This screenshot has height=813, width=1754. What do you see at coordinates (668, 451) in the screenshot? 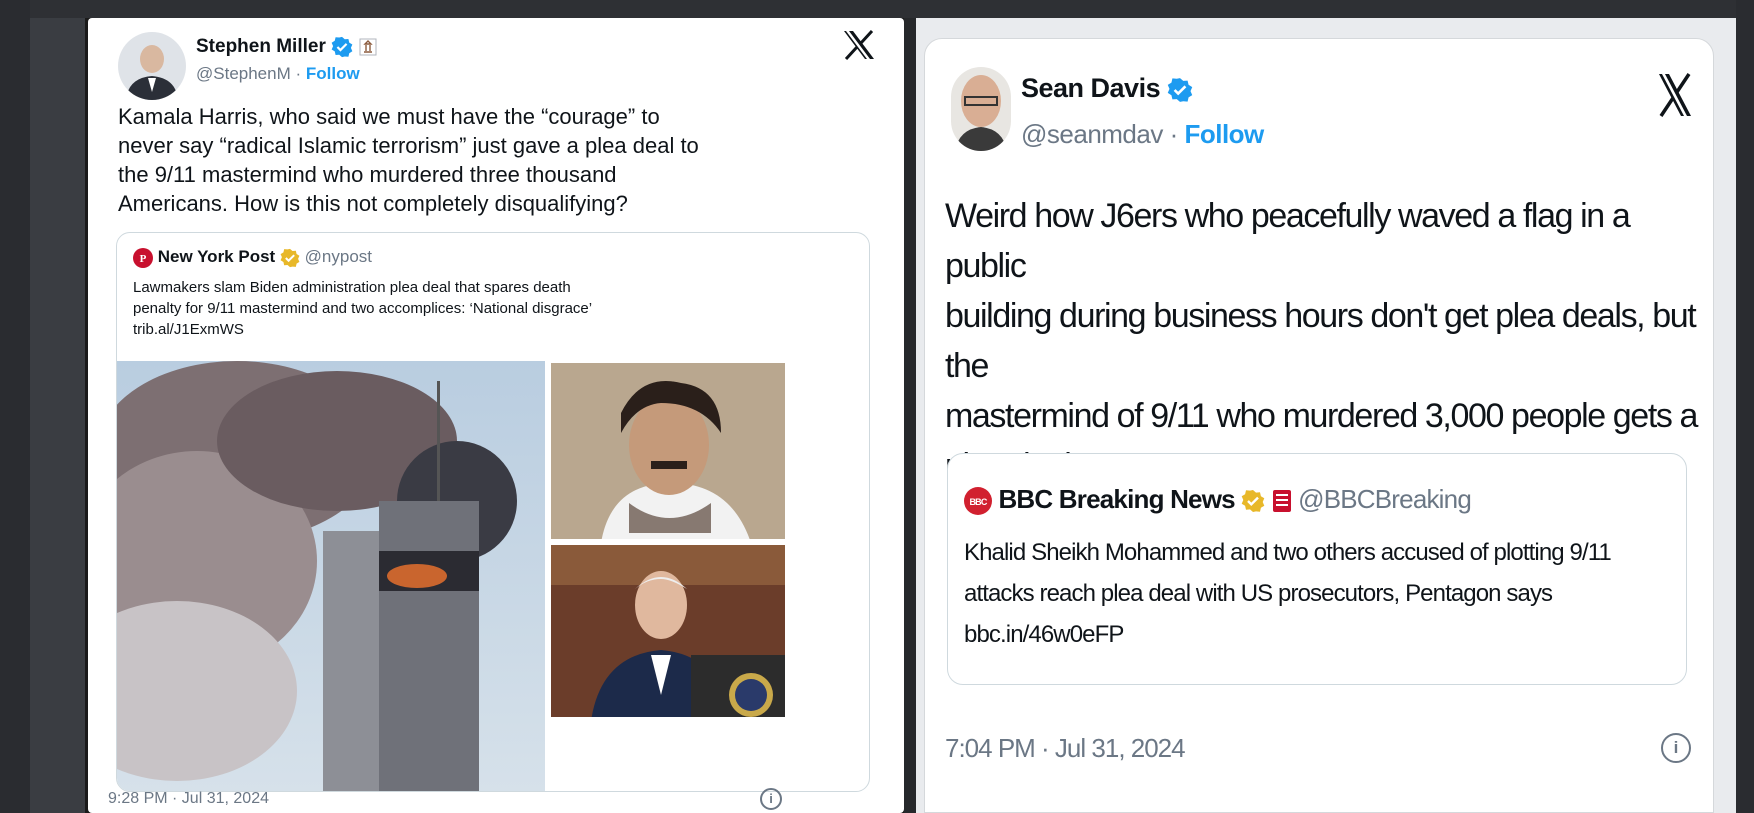
I see `khalid-sheikh-mohammed-photo` at bounding box center [668, 451].